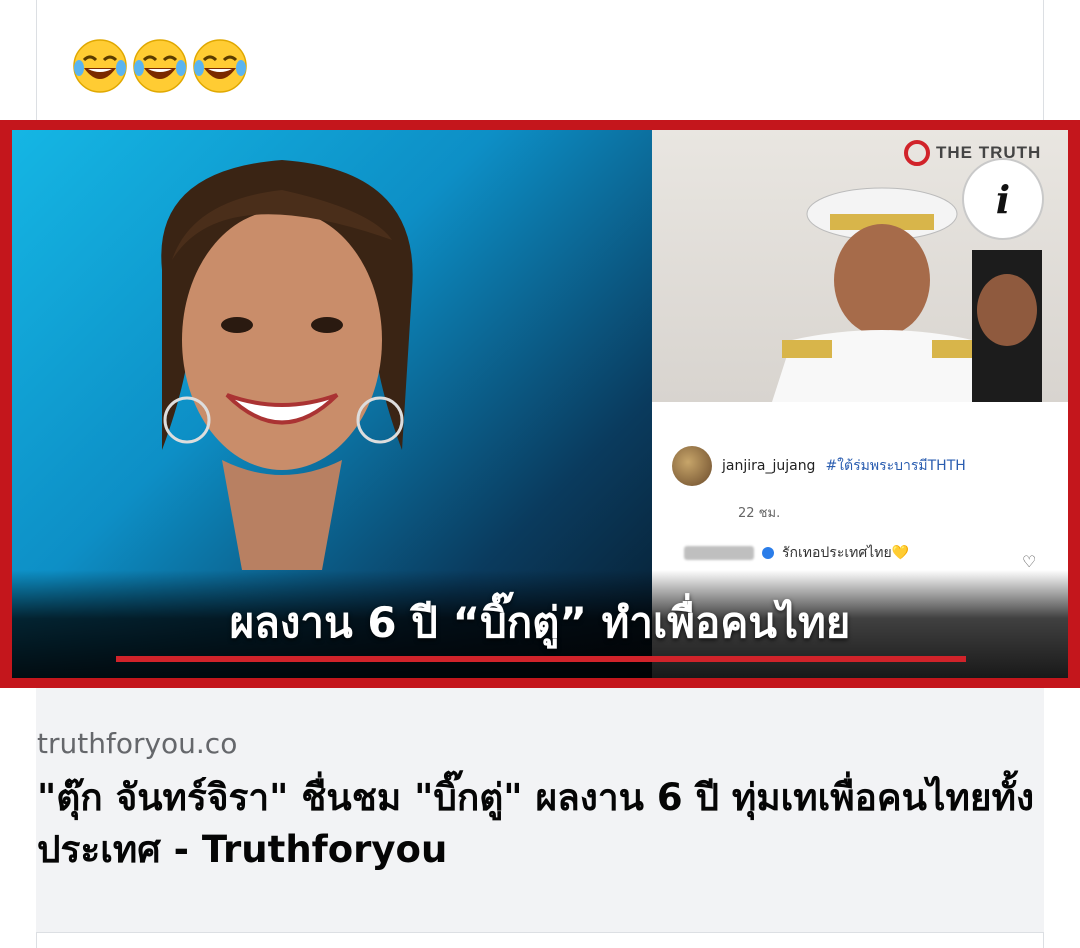 The height and width of the screenshot is (948, 1080). Describe the element at coordinates (282, 360) in the screenshot. I see `woman-portrait` at that location.